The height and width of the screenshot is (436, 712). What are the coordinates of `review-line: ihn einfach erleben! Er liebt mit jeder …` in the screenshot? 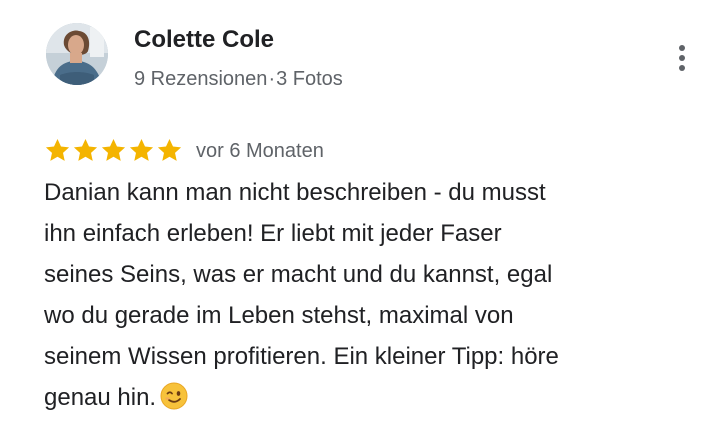 It's located at (273, 233).